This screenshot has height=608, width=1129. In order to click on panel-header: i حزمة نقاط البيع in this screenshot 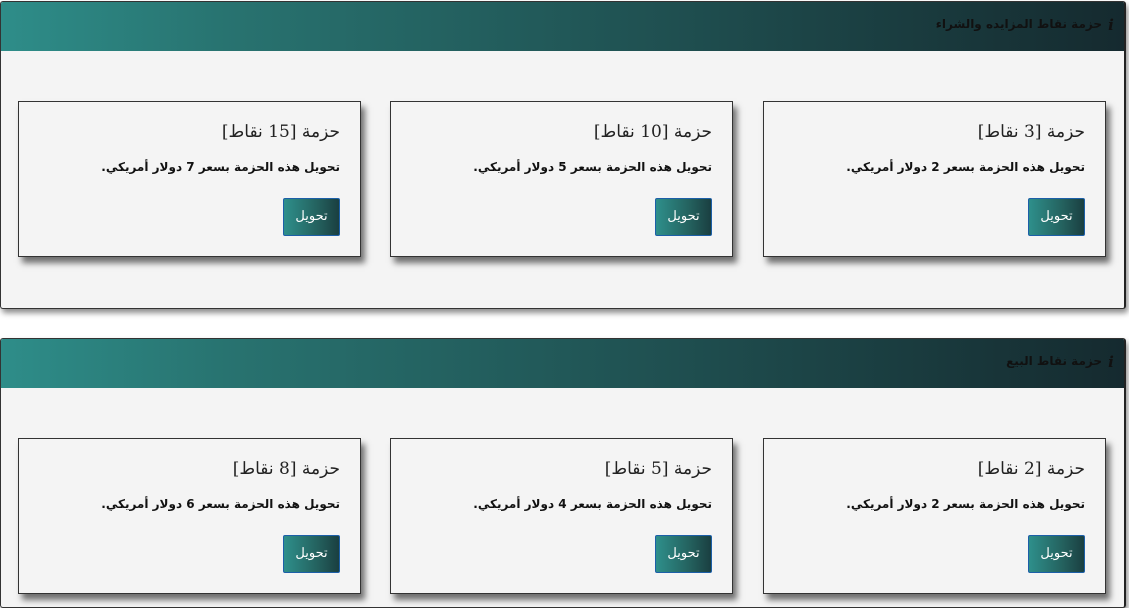, I will do `click(562, 363)`.